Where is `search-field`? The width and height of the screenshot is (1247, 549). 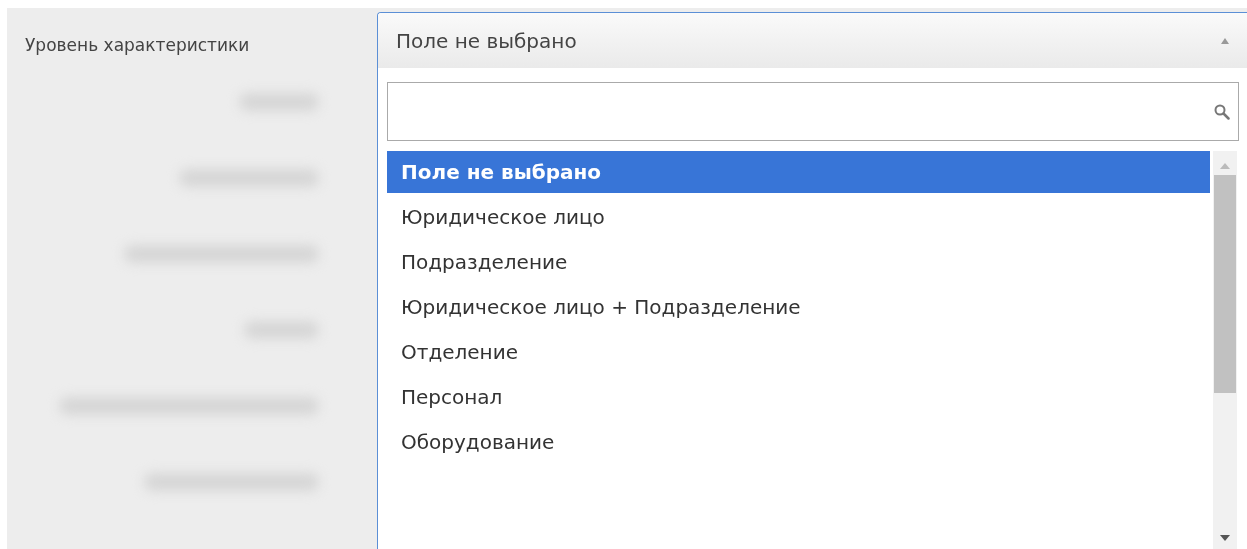
search-field is located at coordinates (813, 111).